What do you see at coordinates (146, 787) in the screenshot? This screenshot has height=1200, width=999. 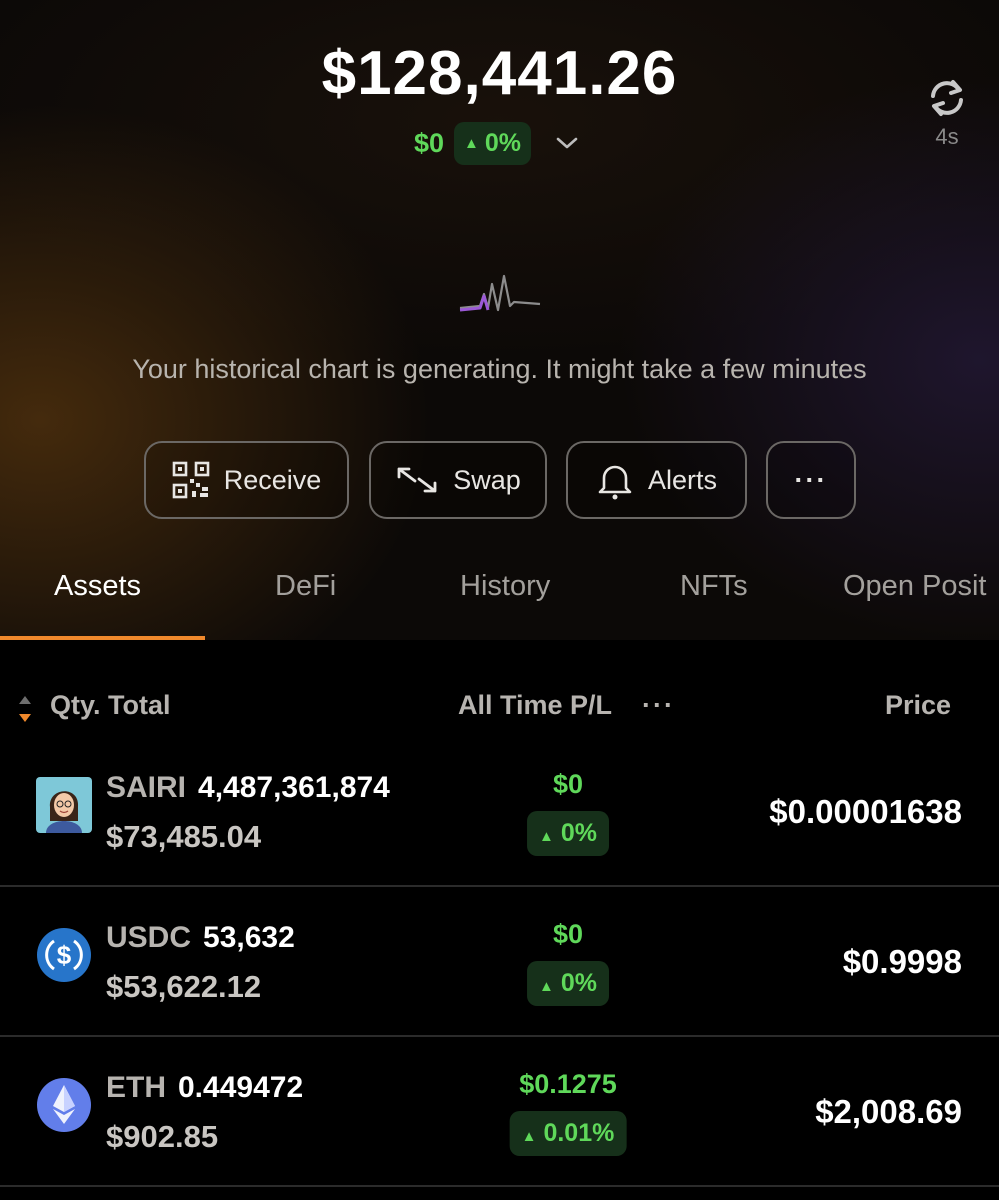 I see `asset-symbol: SAIRI` at bounding box center [146, 787].